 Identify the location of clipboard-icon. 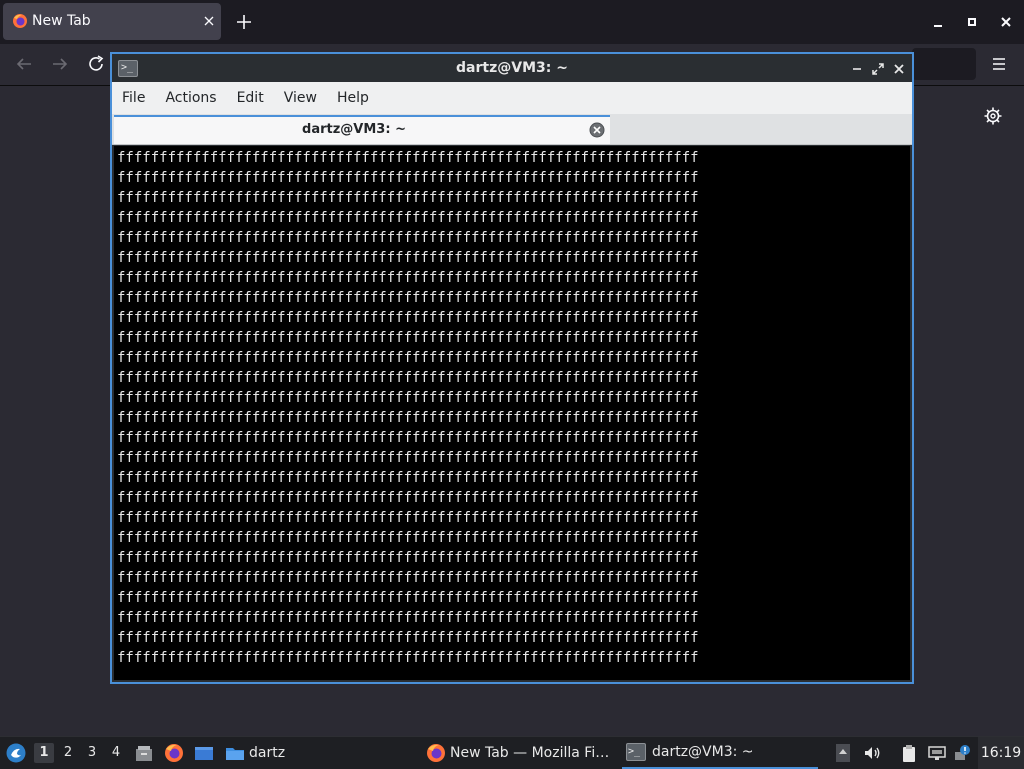
(909, 753).